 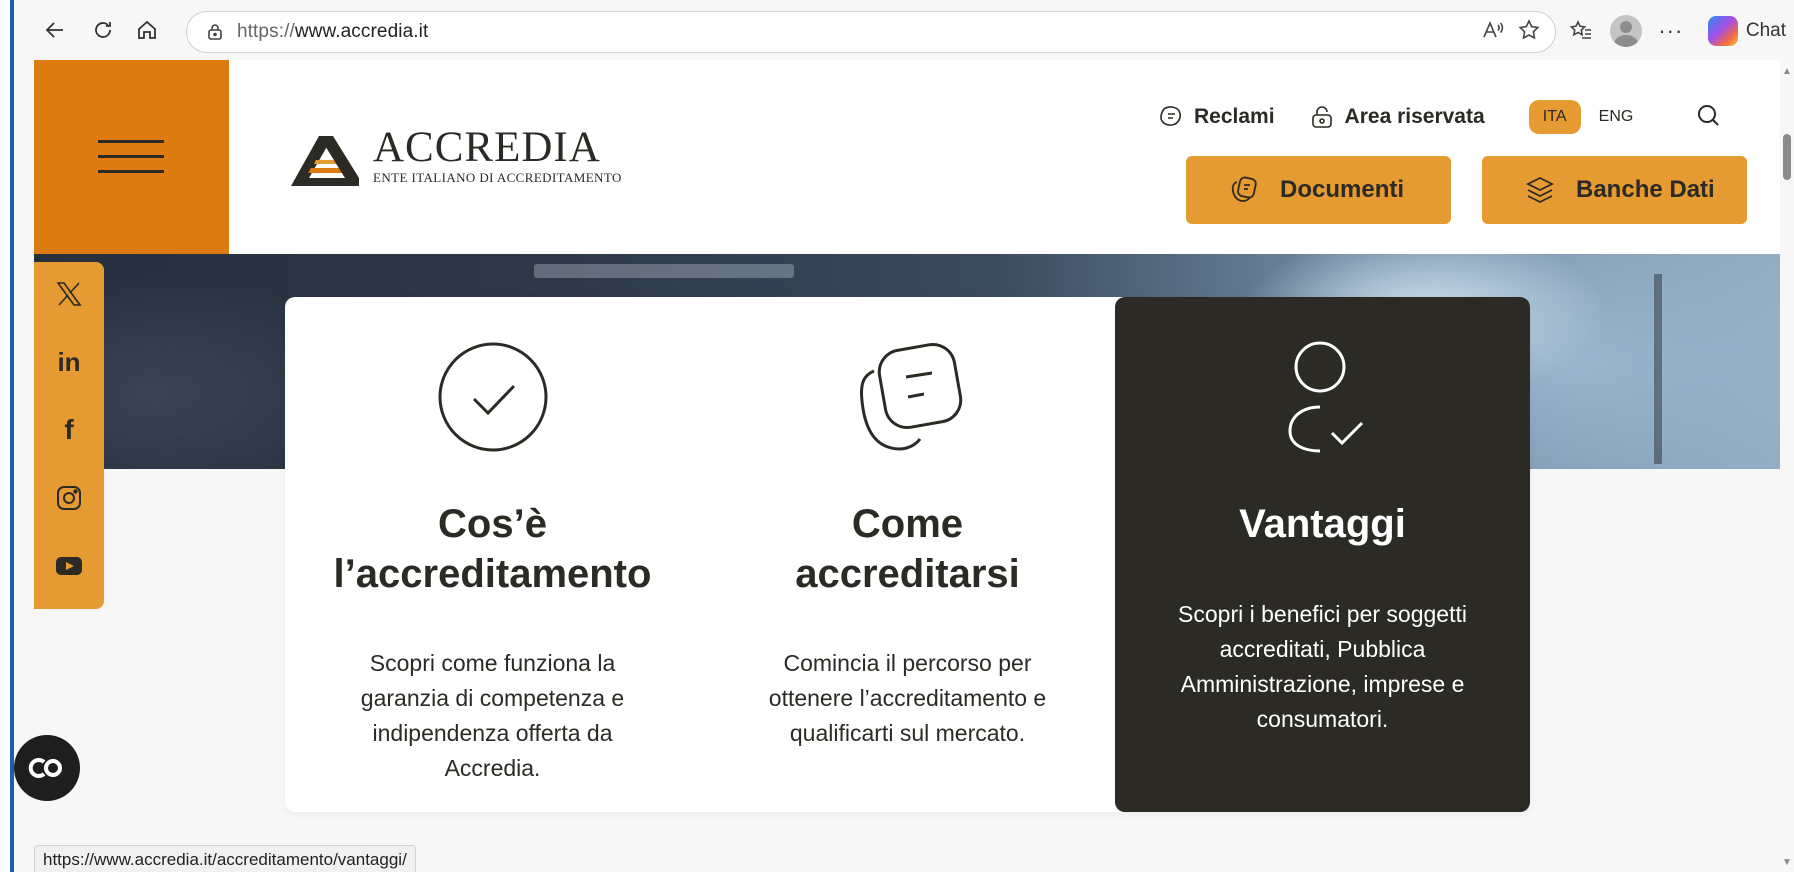 I want to click on documents-icon, so click(x=1244, y=190).